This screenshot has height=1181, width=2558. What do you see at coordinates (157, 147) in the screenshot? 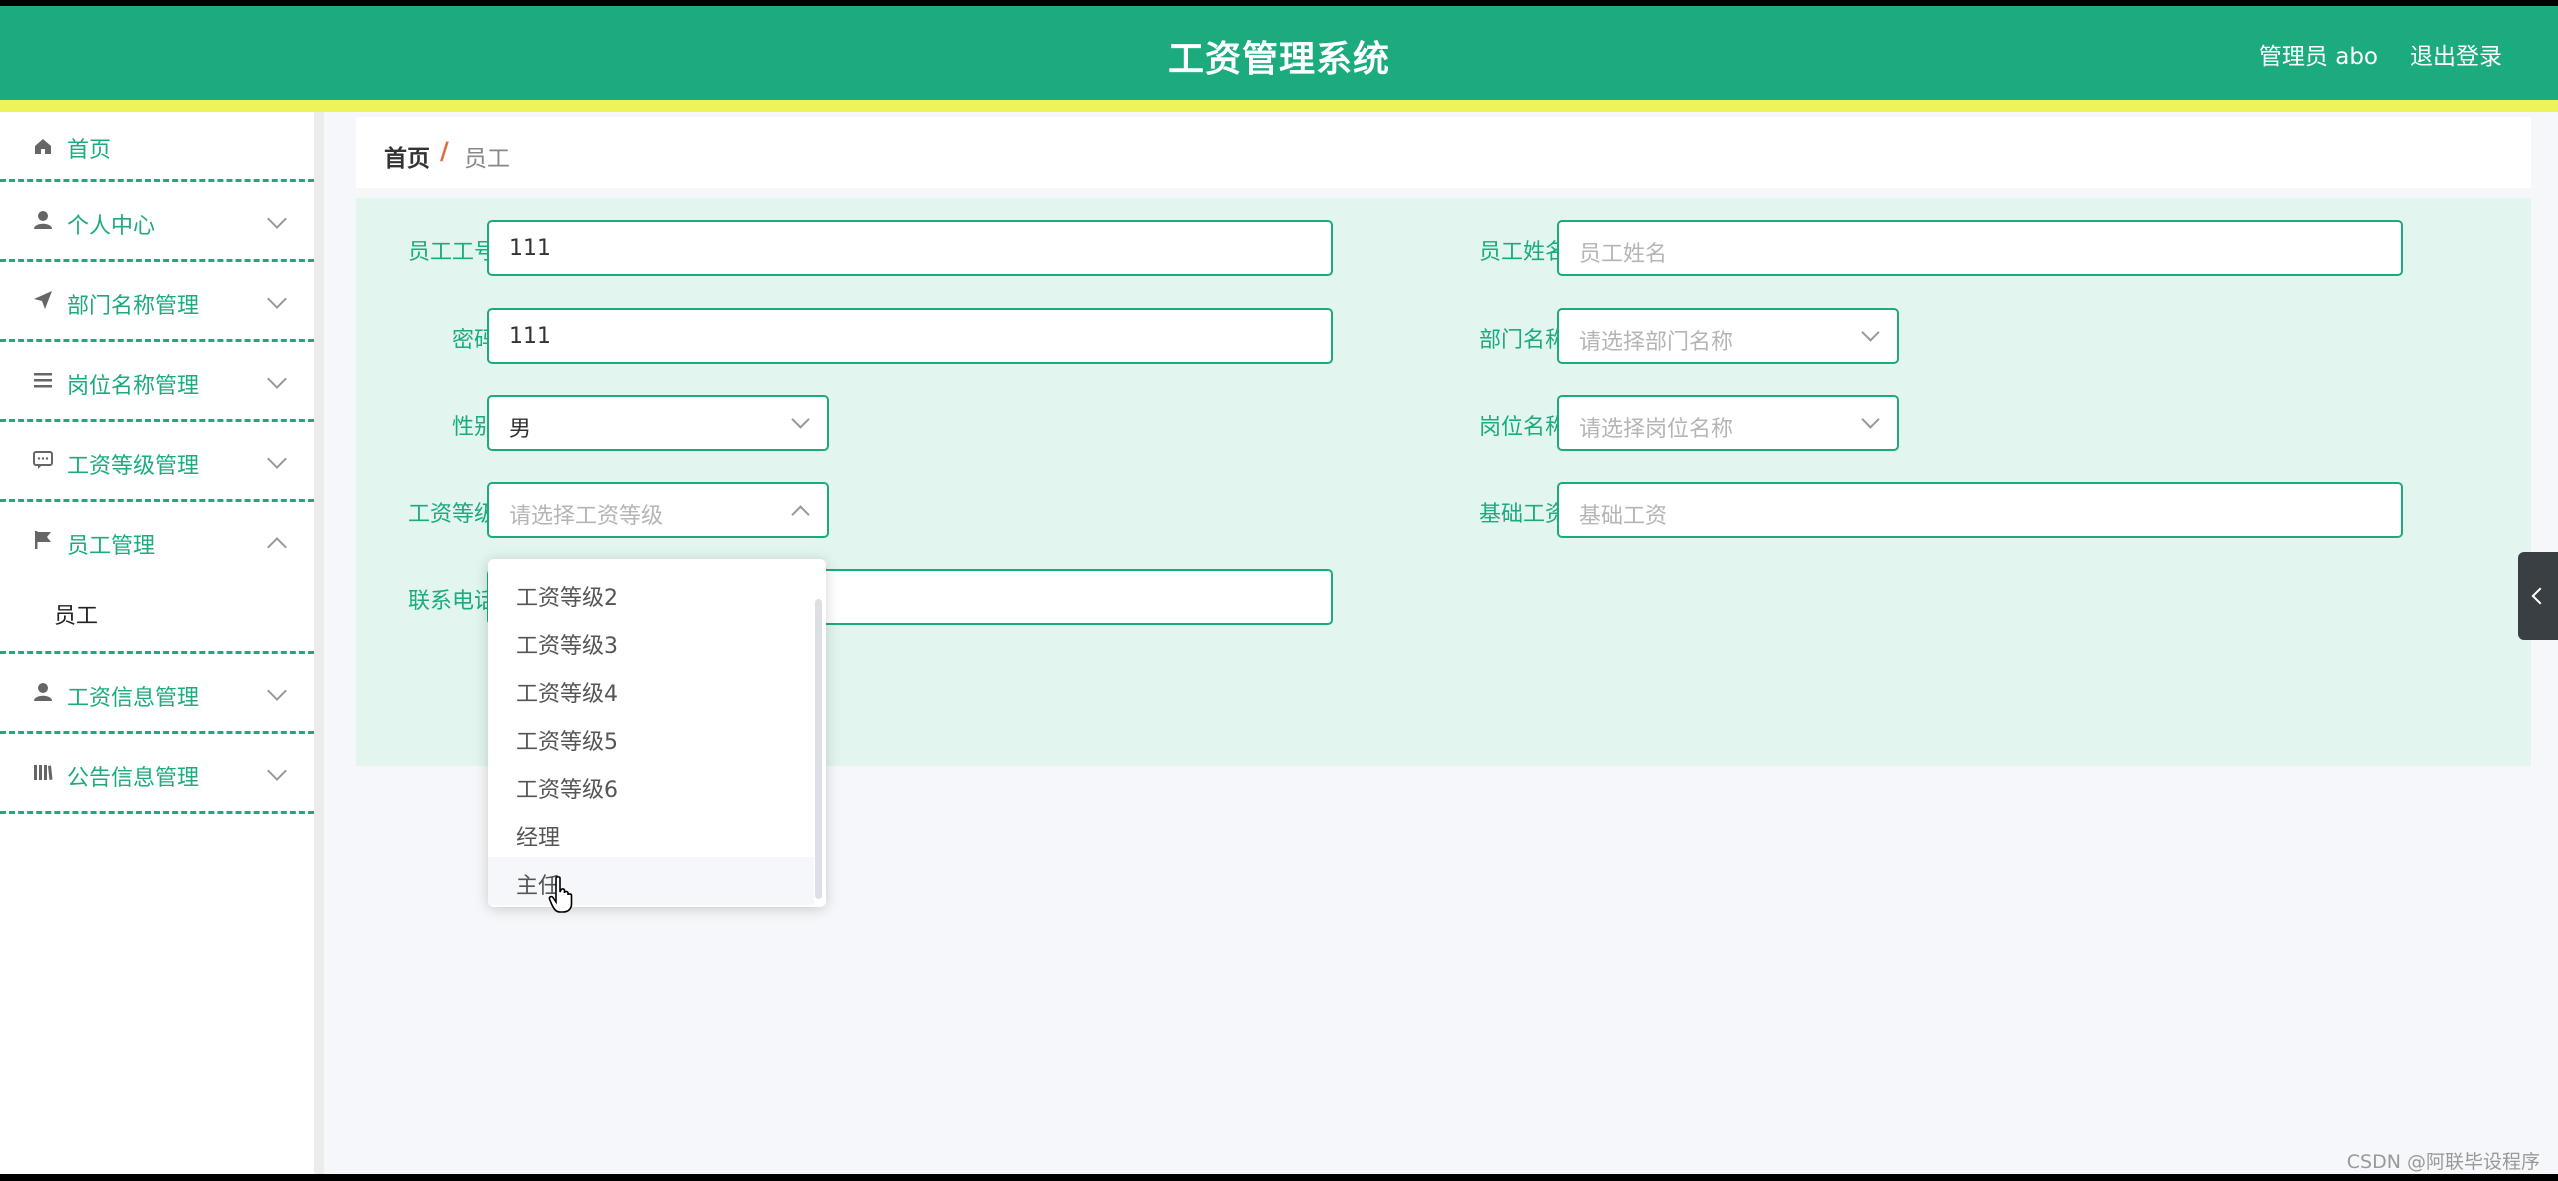
I see `sidebar-item-home: 首页` at bounding box center [157, 147].